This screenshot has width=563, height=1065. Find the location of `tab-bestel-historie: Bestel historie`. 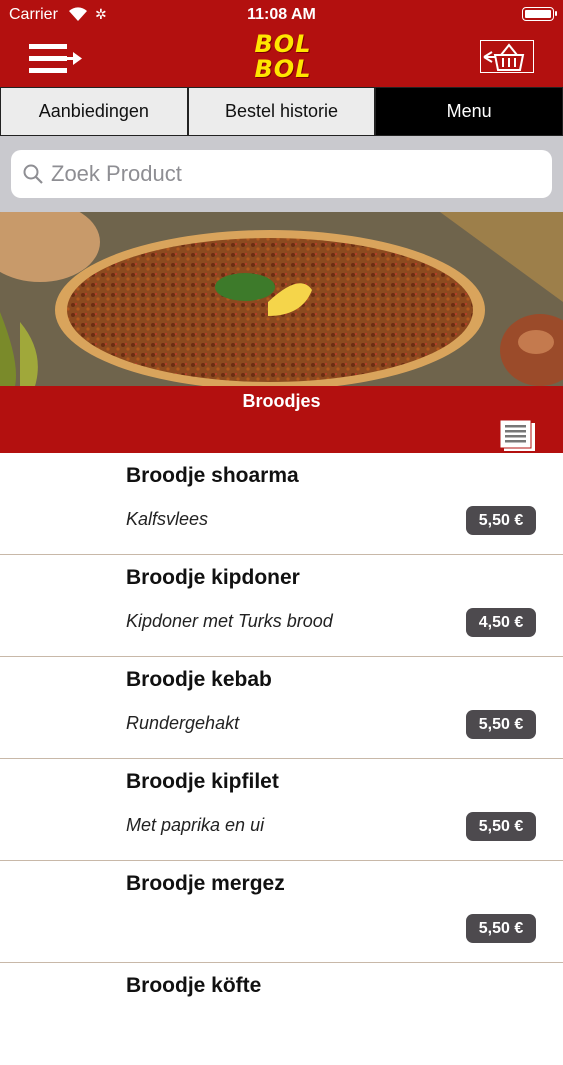

tab-bestel-historie: Bestel historie is located at coordinates (281, 111).